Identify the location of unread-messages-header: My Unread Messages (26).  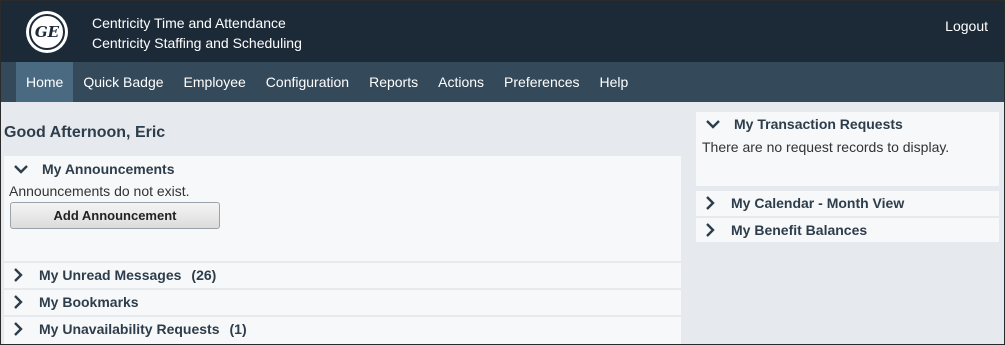
(112, 275).